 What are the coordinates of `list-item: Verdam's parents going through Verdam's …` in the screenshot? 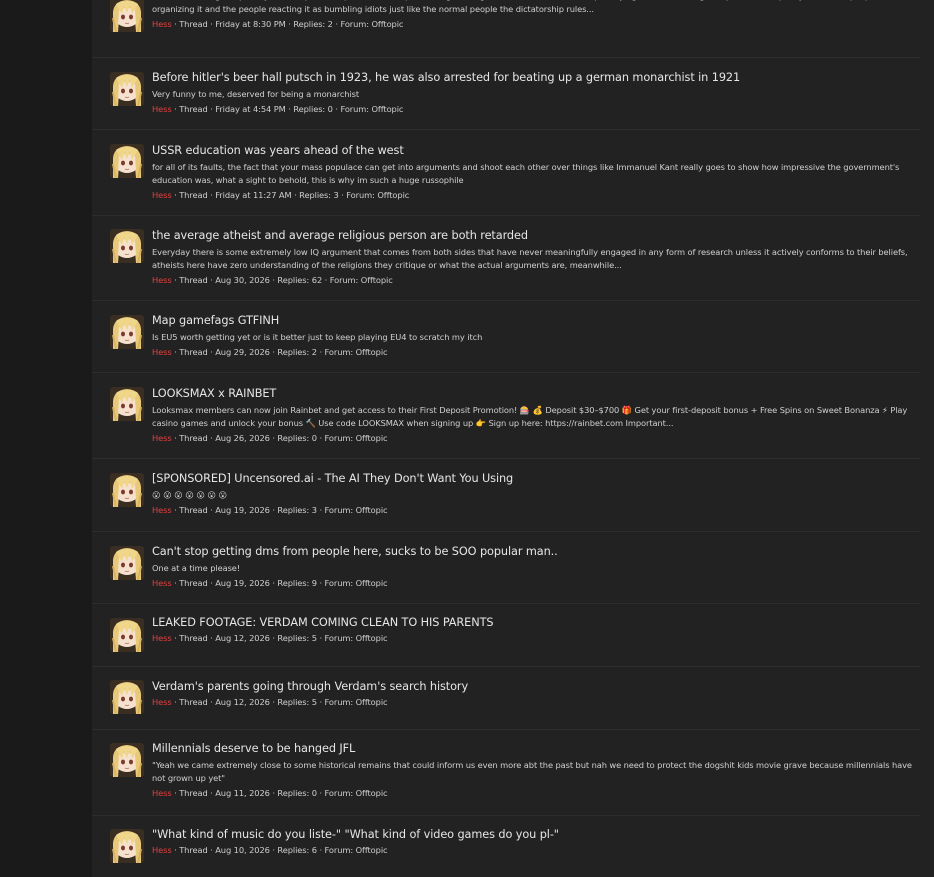 It's located at (506, 698).